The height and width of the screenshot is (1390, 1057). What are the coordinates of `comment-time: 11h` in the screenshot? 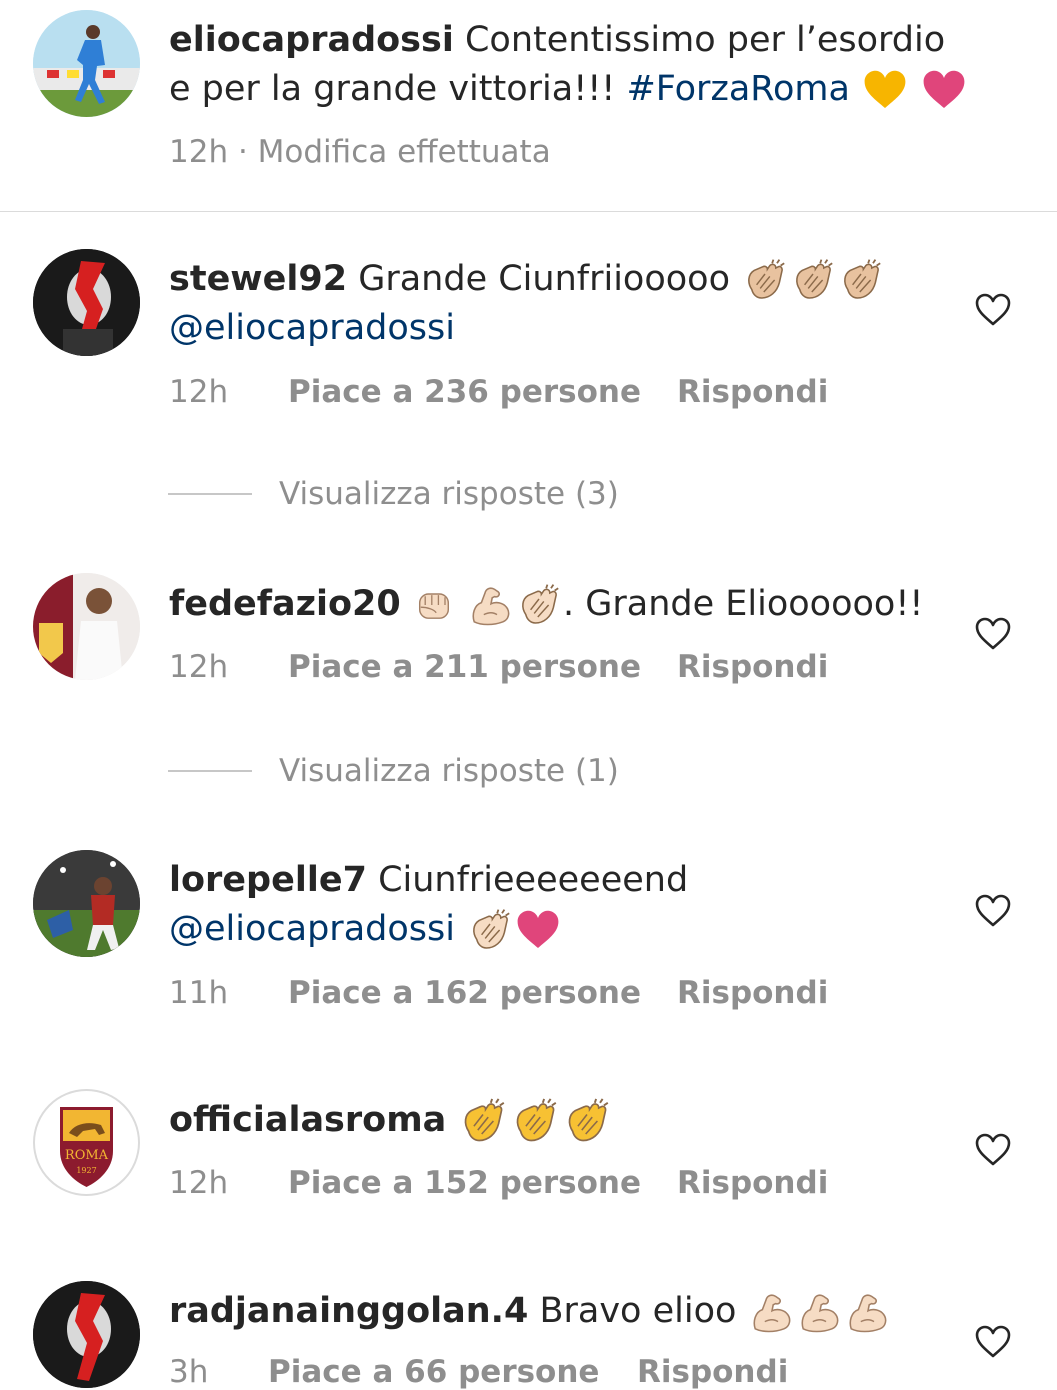 It's located at (199, 993).